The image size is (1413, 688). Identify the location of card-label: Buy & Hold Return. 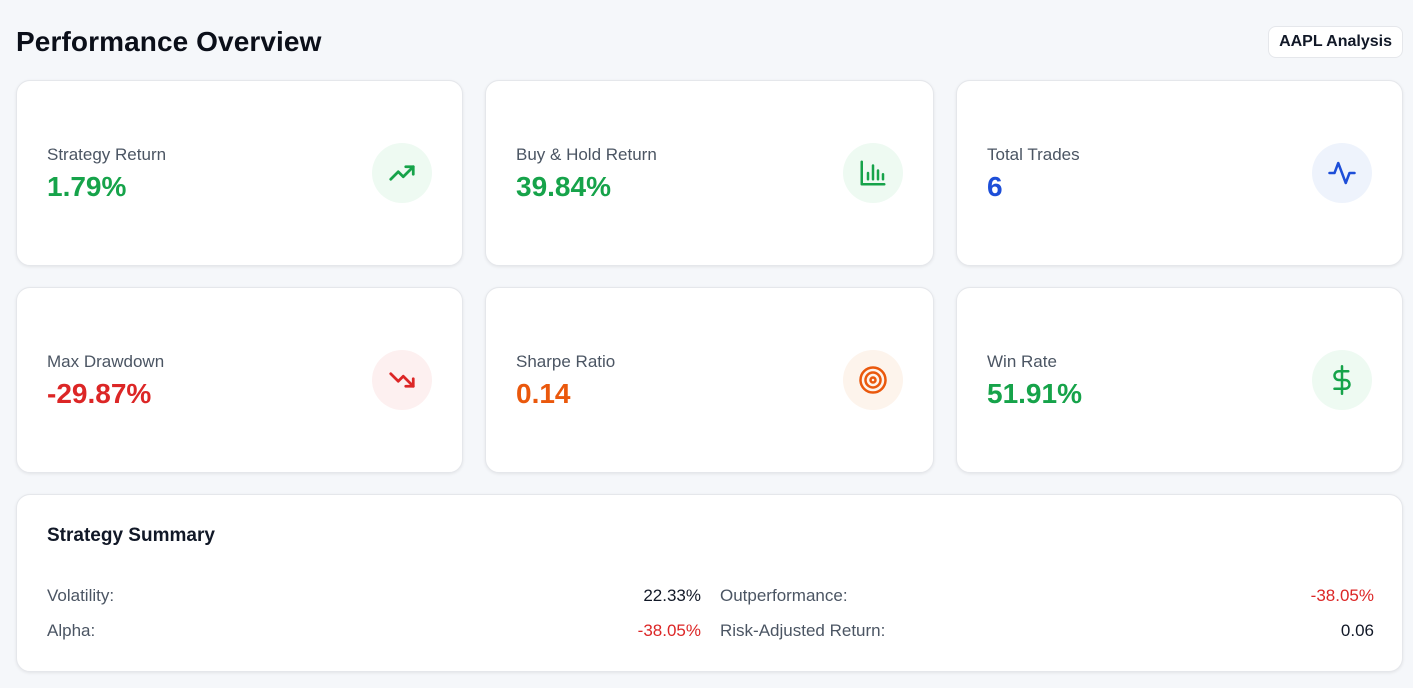
(586, 154).